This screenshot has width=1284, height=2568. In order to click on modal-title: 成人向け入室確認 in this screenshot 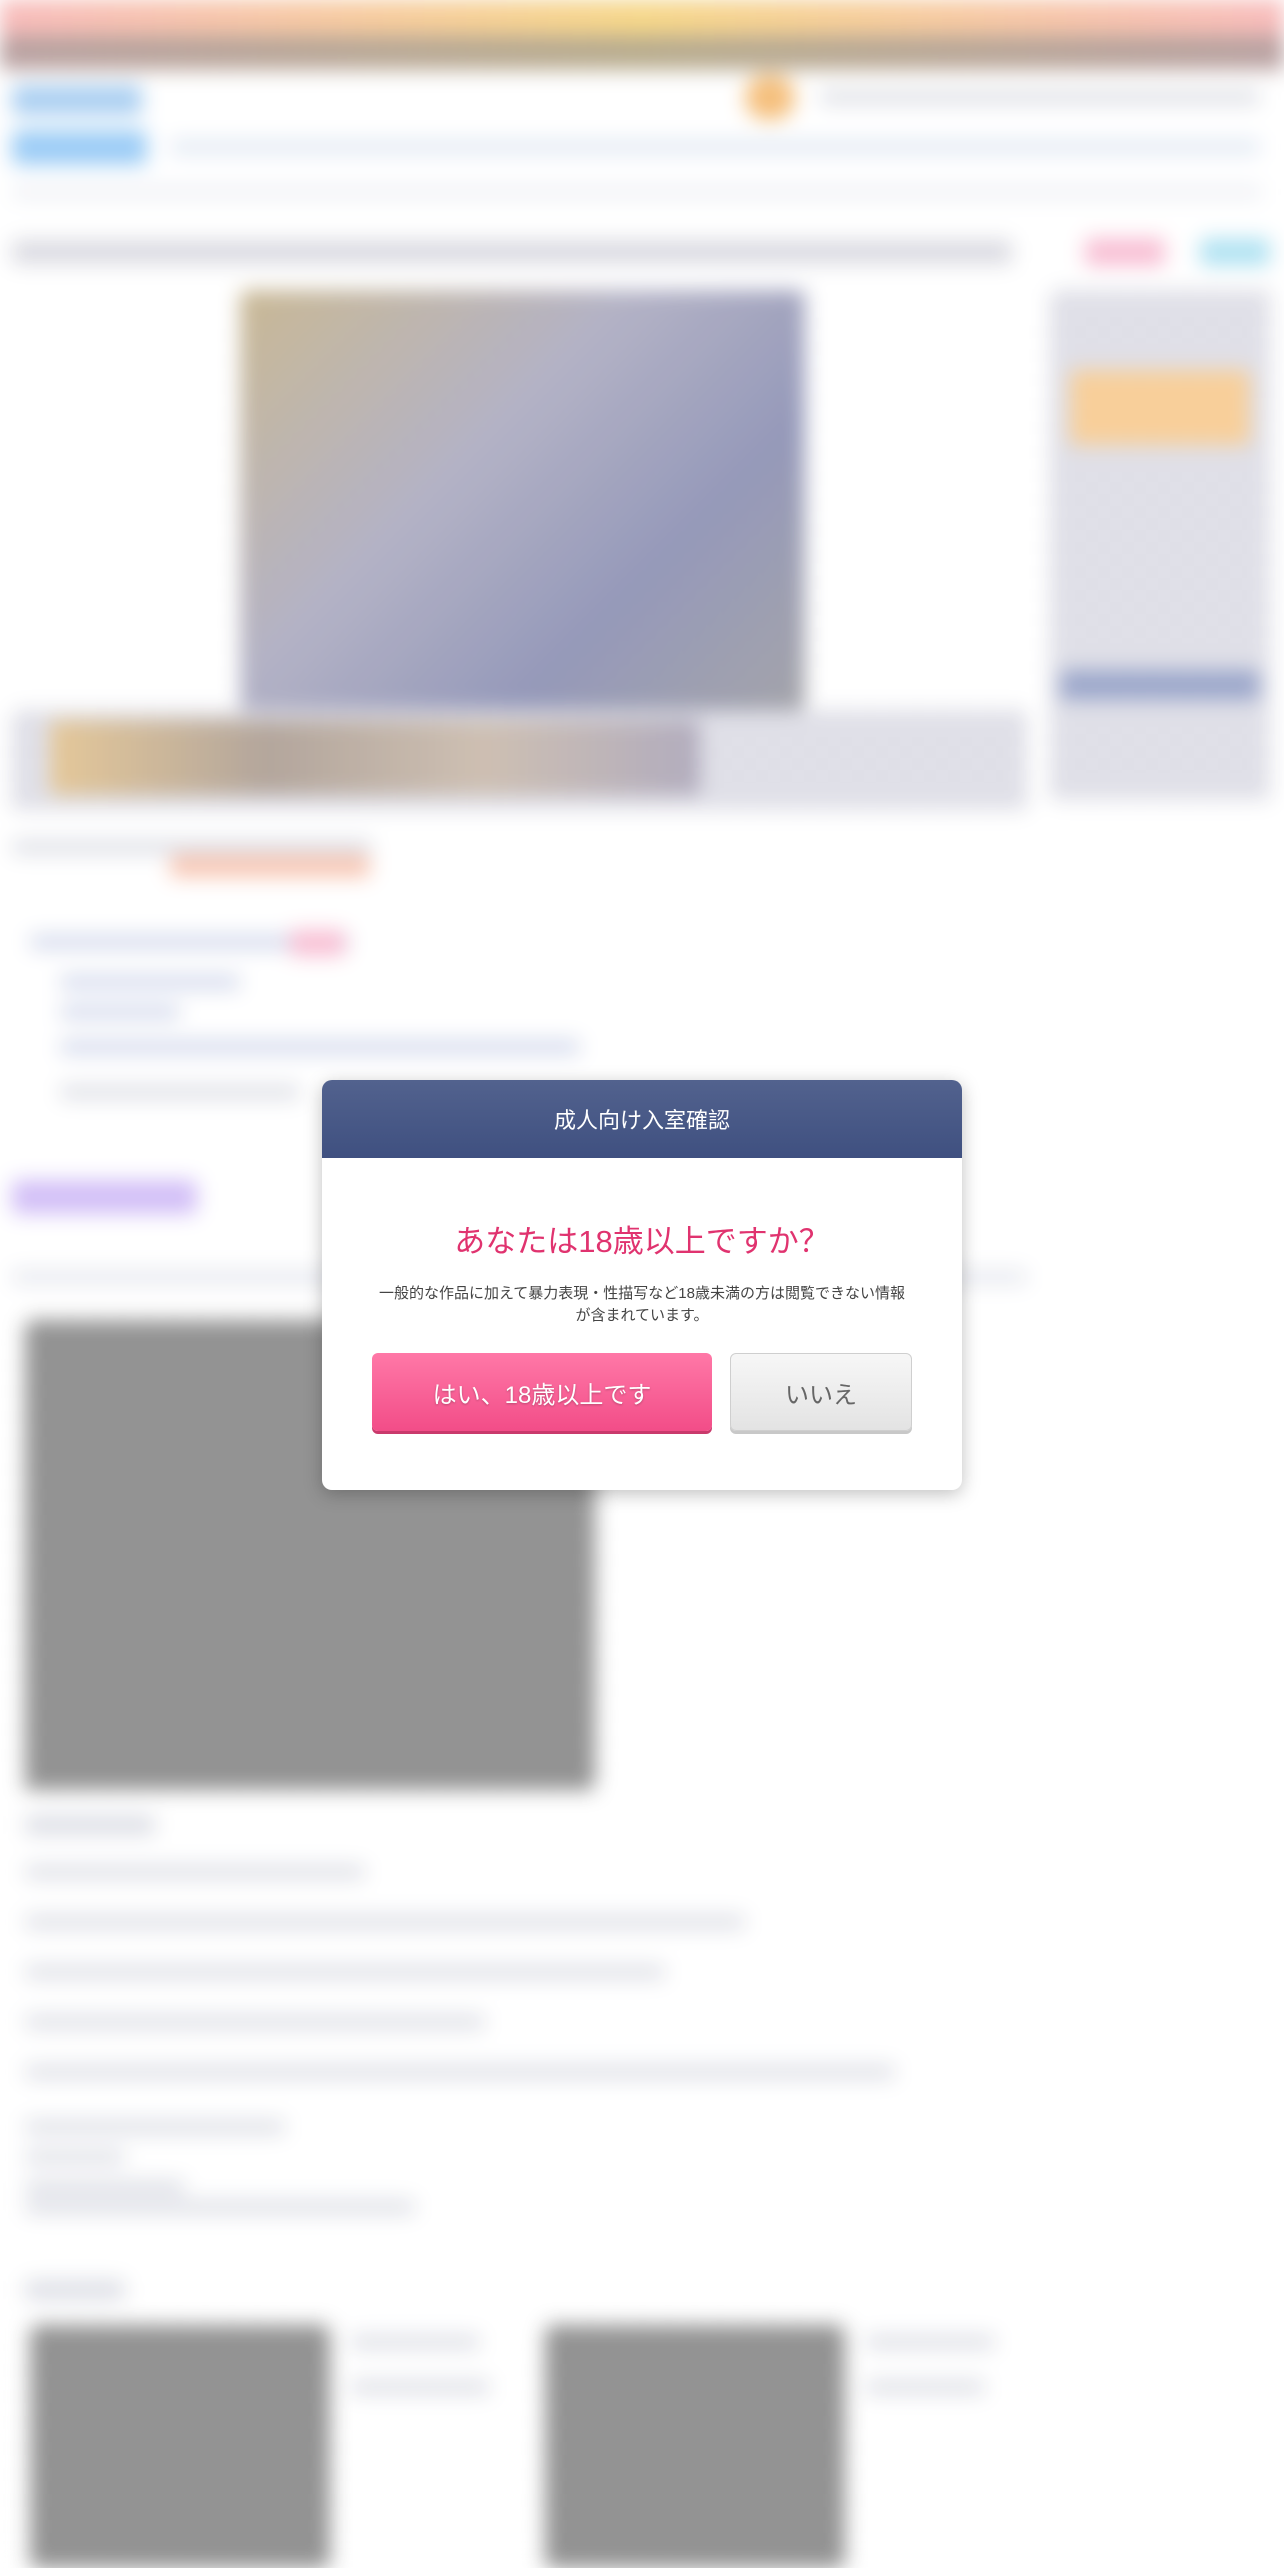, I will do `click(642, 1119)`.